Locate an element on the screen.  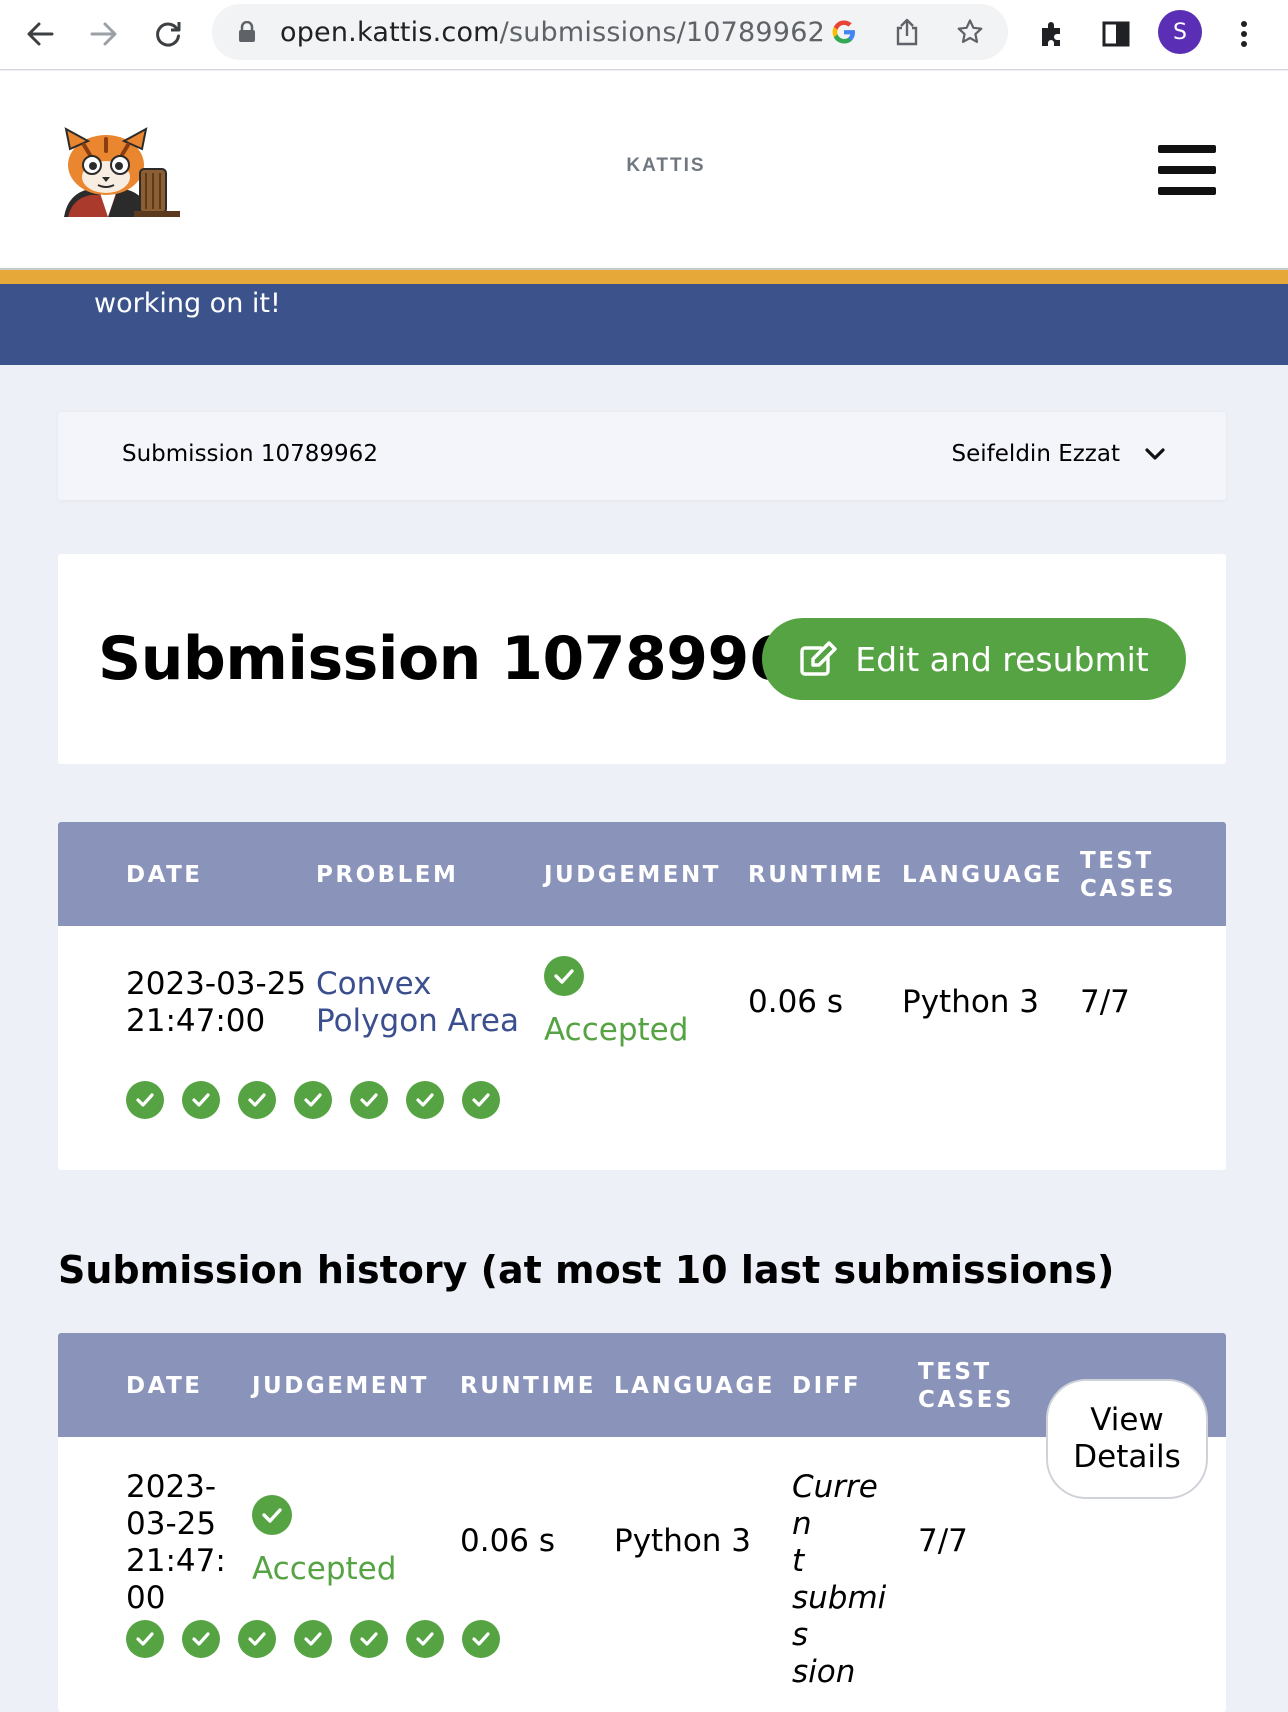
side-panel-button is located at coordinates (1116, 34).